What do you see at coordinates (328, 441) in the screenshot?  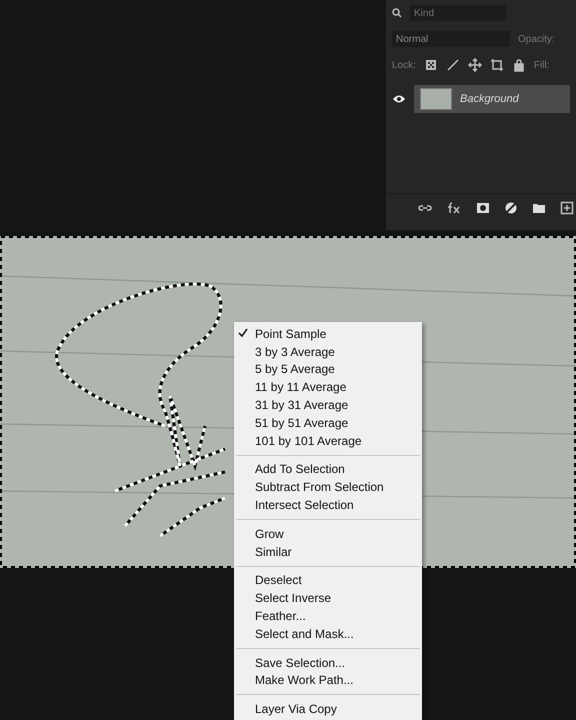 I see `menu-item: 101 by 101 Average` at bounding box center [328, 441].